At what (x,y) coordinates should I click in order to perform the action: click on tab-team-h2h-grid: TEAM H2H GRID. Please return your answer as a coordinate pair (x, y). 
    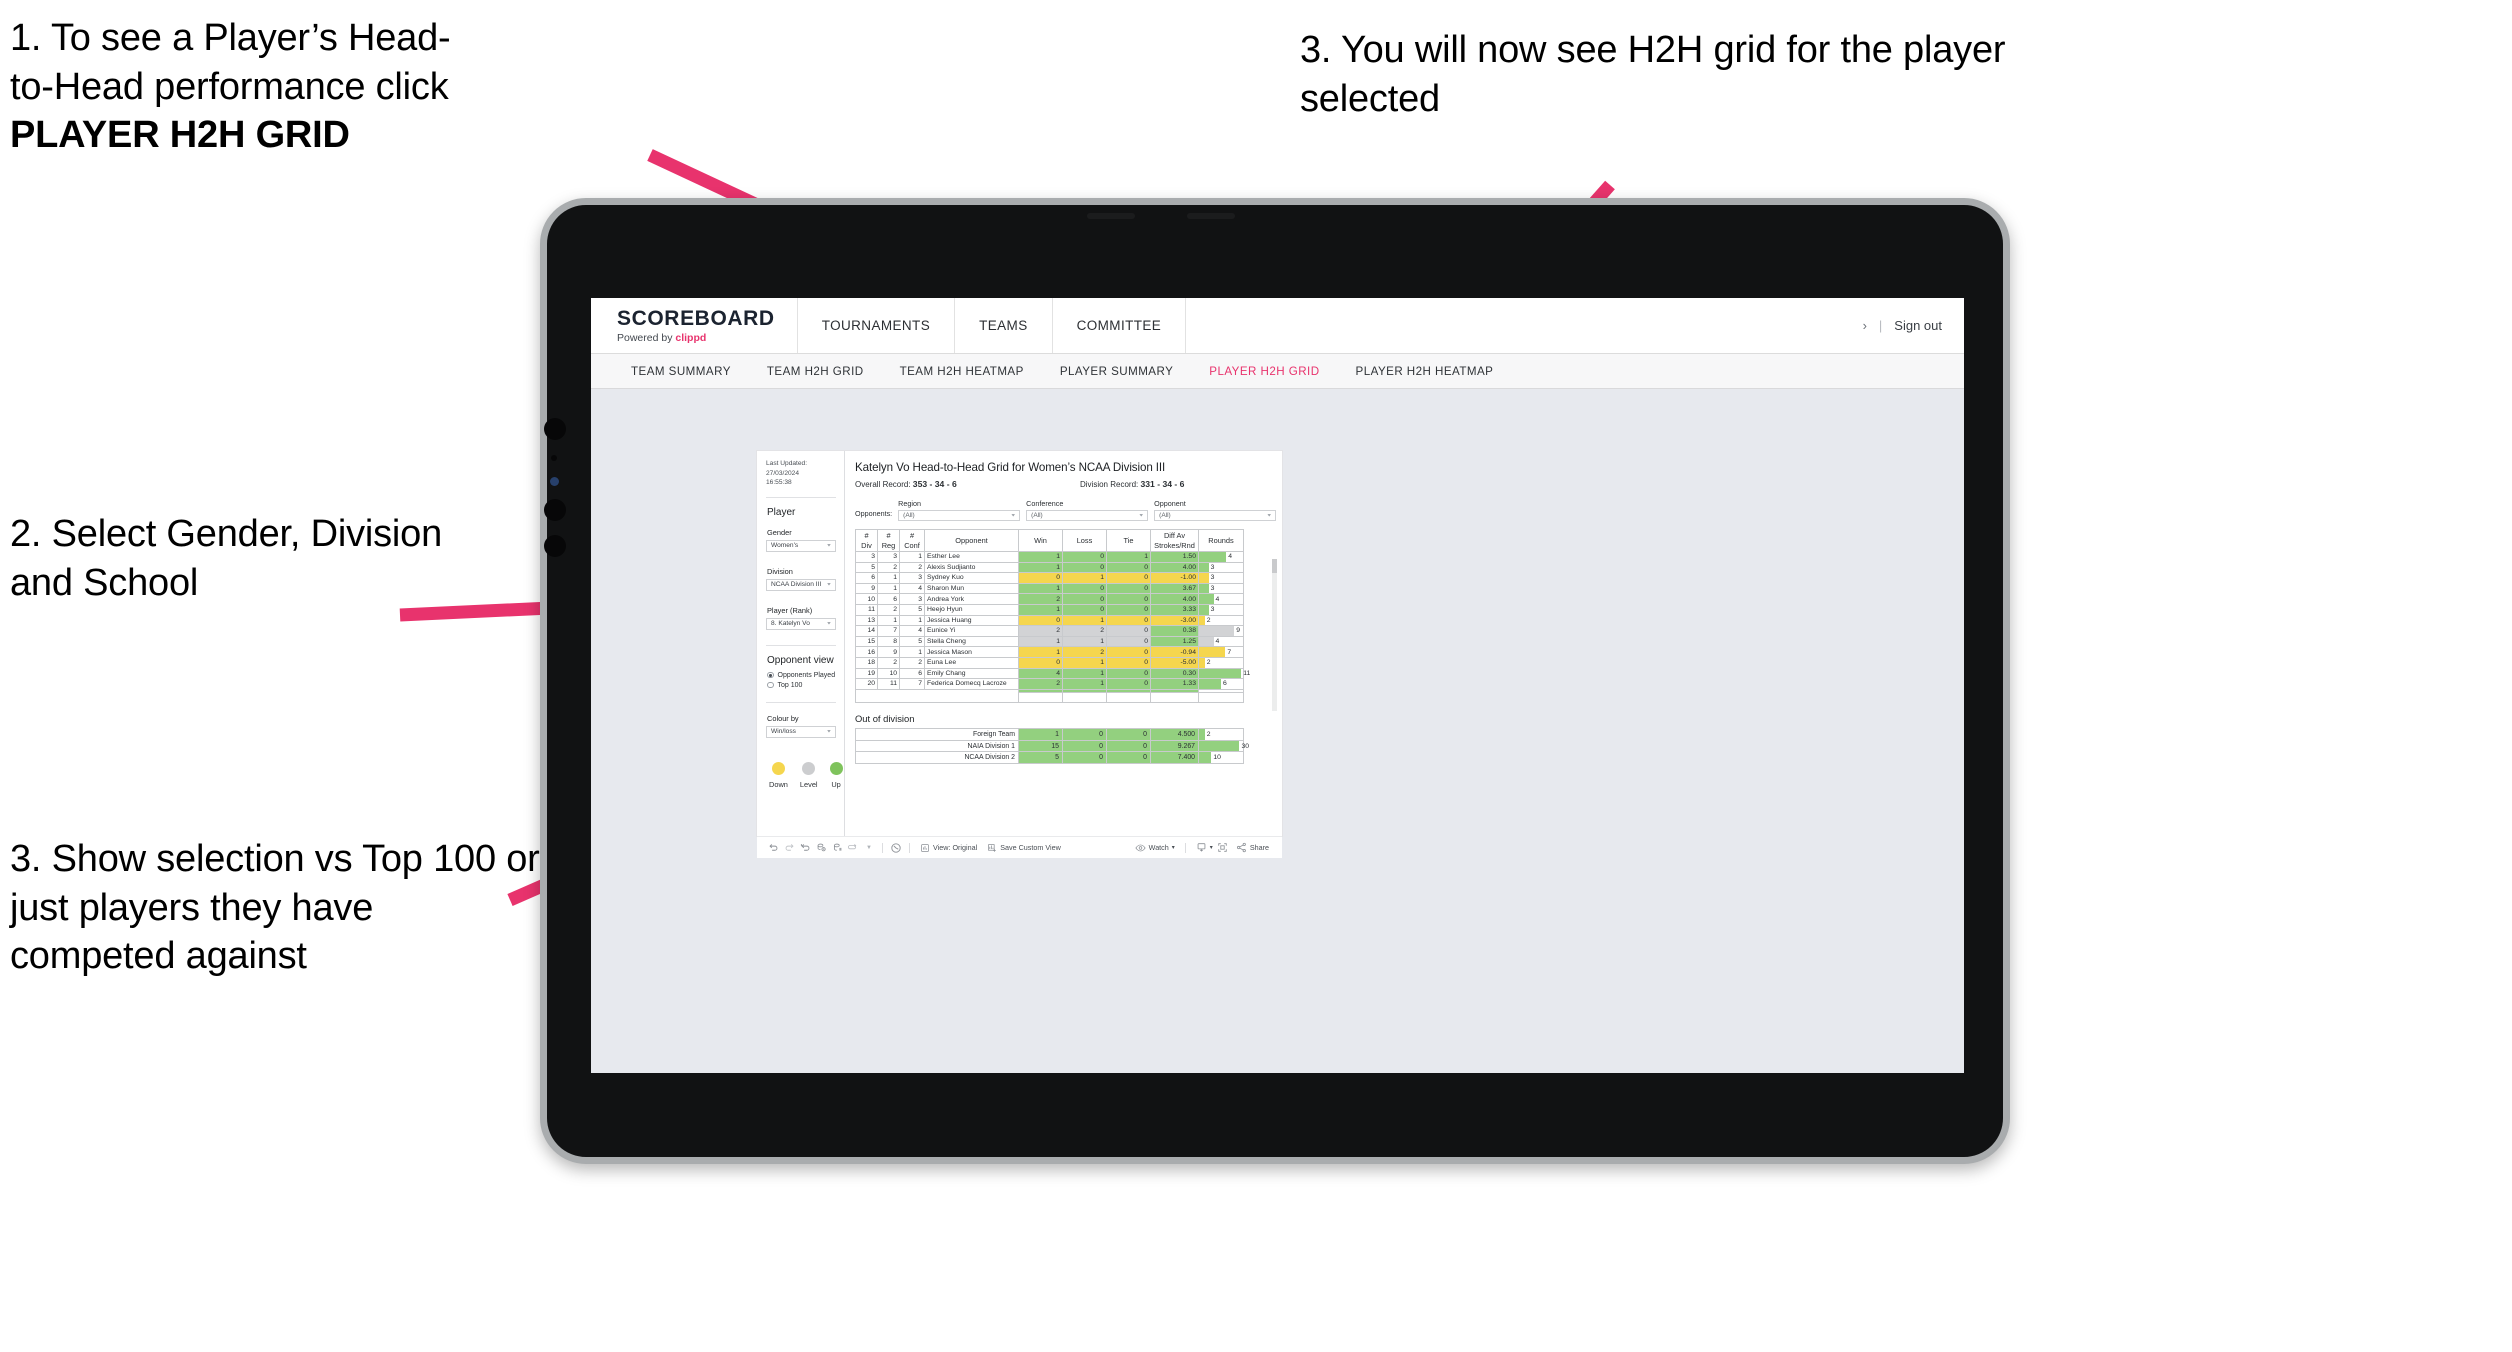
    Looking at the image, I should click on (815, 371).